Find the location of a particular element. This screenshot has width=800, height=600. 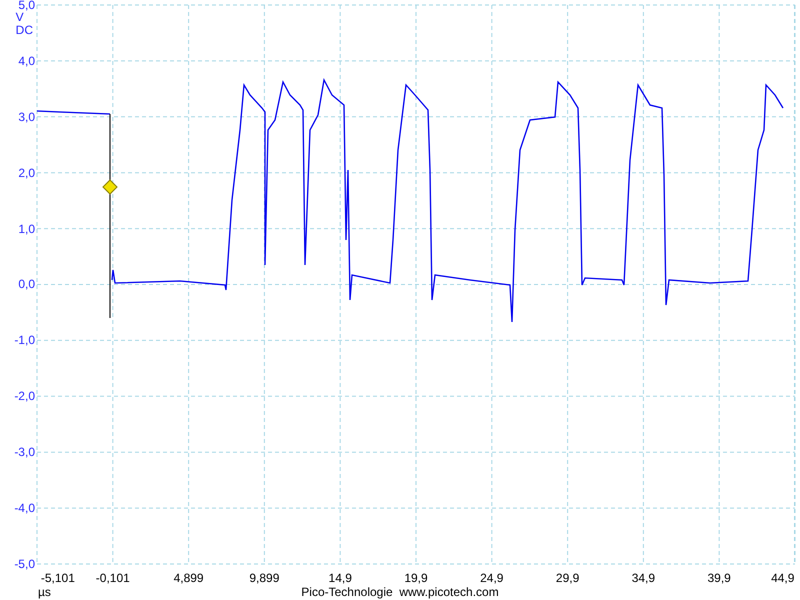

axis-unit-label: V is located at coordinates (20, 17).